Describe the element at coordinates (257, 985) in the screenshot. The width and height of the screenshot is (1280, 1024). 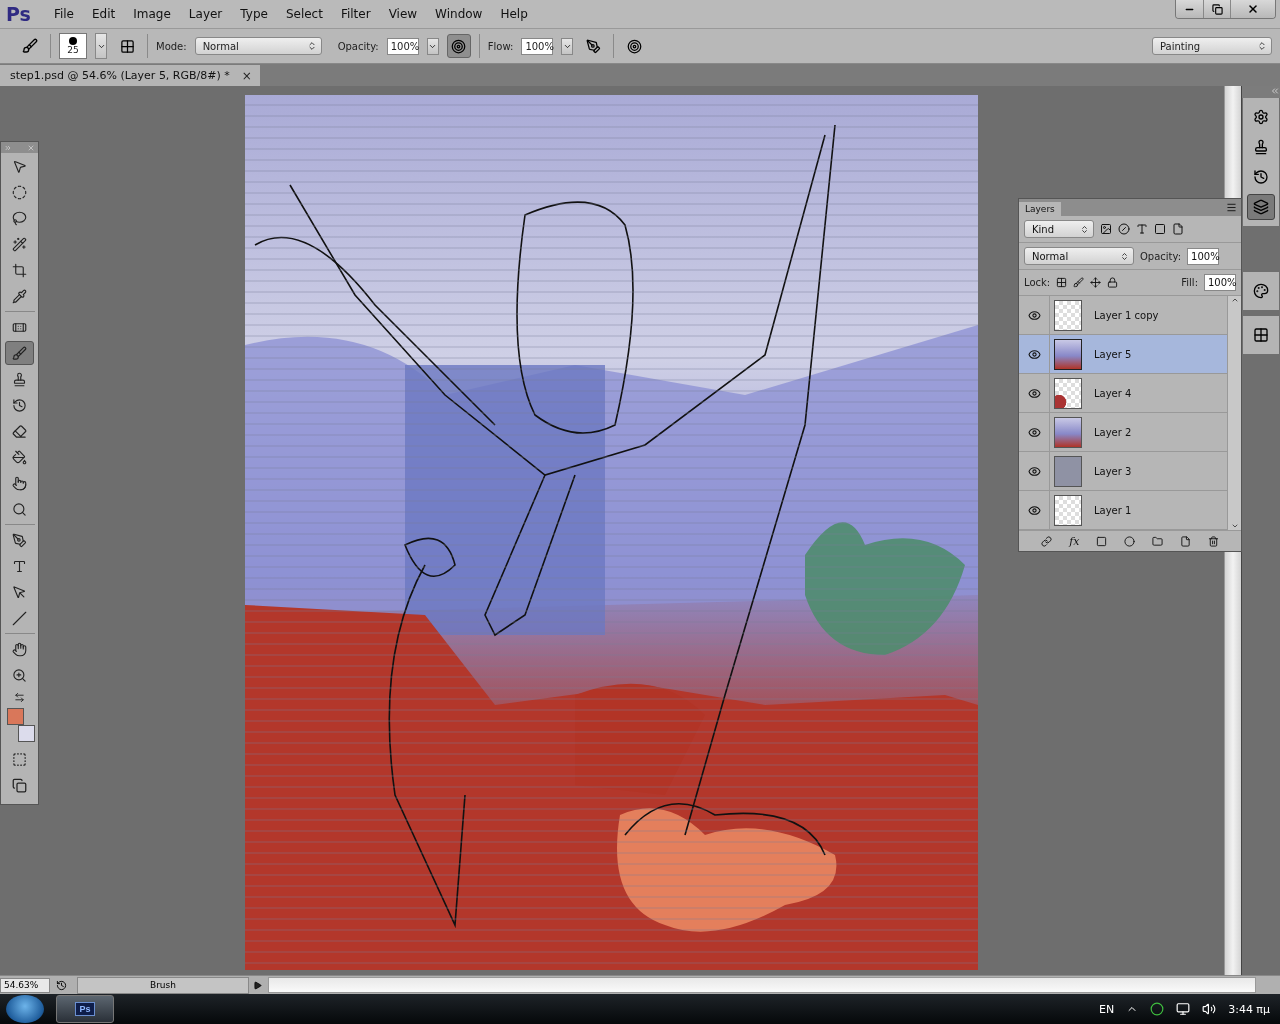
I see `status-menu-arrow-icon` at that location.